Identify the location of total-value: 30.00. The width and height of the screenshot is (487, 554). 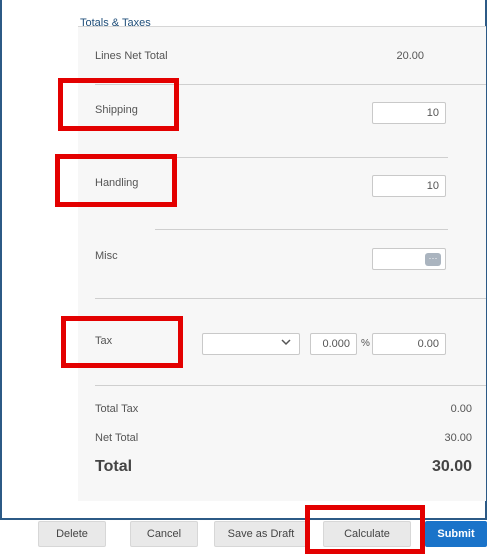
(451, 466).